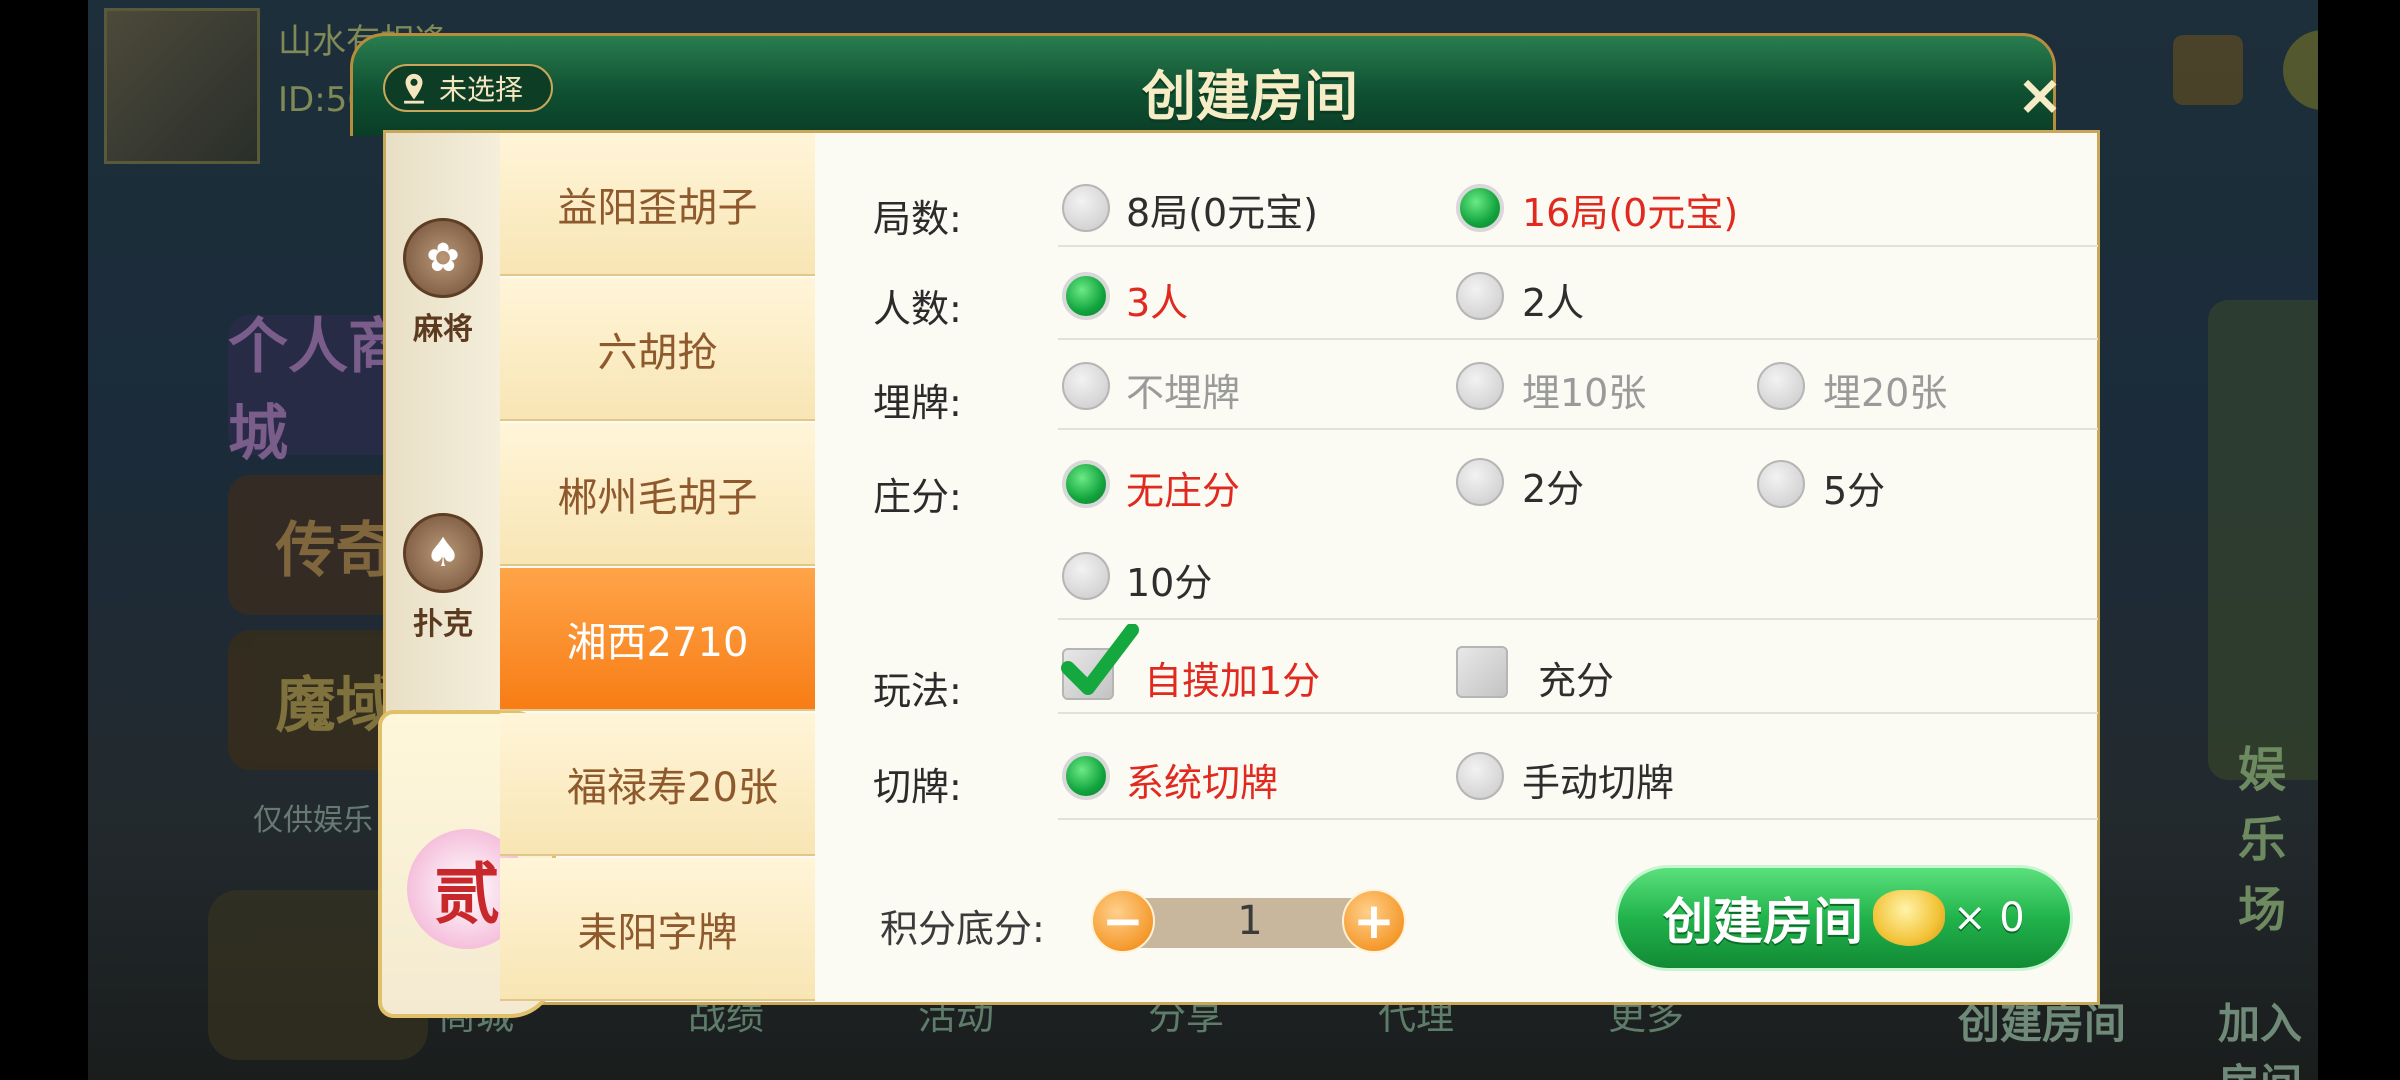 This screenshot has width=2400, height=1080. What do you see at coordinates (1183, 389) in the screenshot?
I see `bury-option-none: 不埋牌` at bounding box center [1183, 389].